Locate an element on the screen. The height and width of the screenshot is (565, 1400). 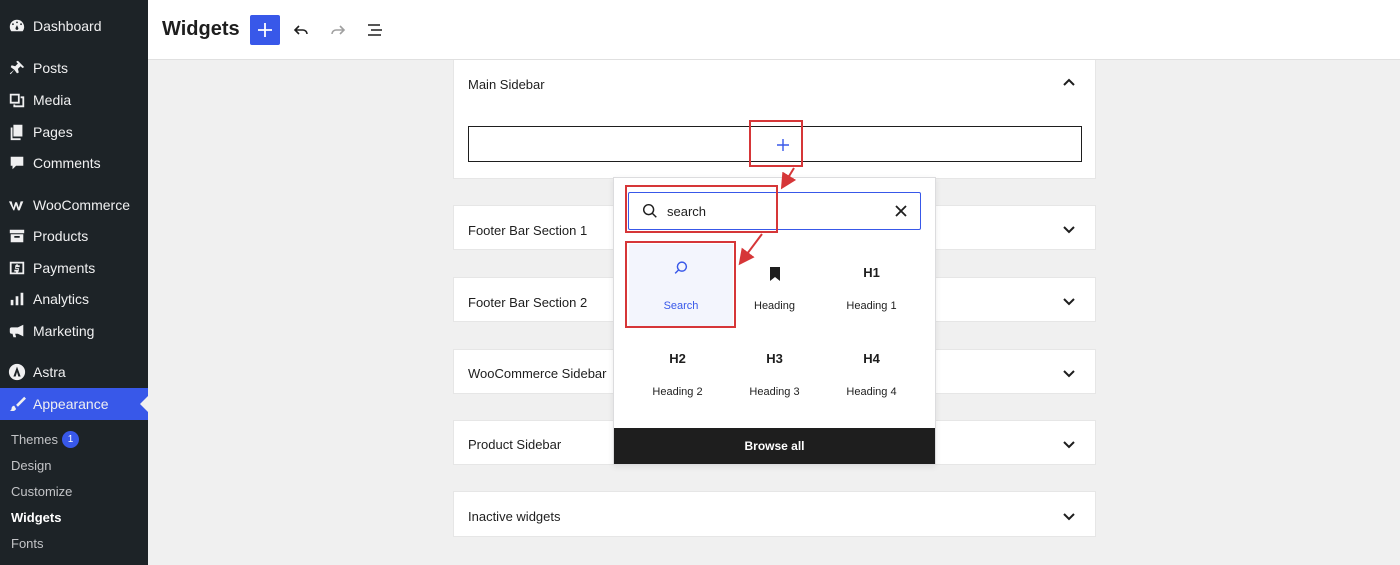
list-view-button is located at coordinates (375, 30).